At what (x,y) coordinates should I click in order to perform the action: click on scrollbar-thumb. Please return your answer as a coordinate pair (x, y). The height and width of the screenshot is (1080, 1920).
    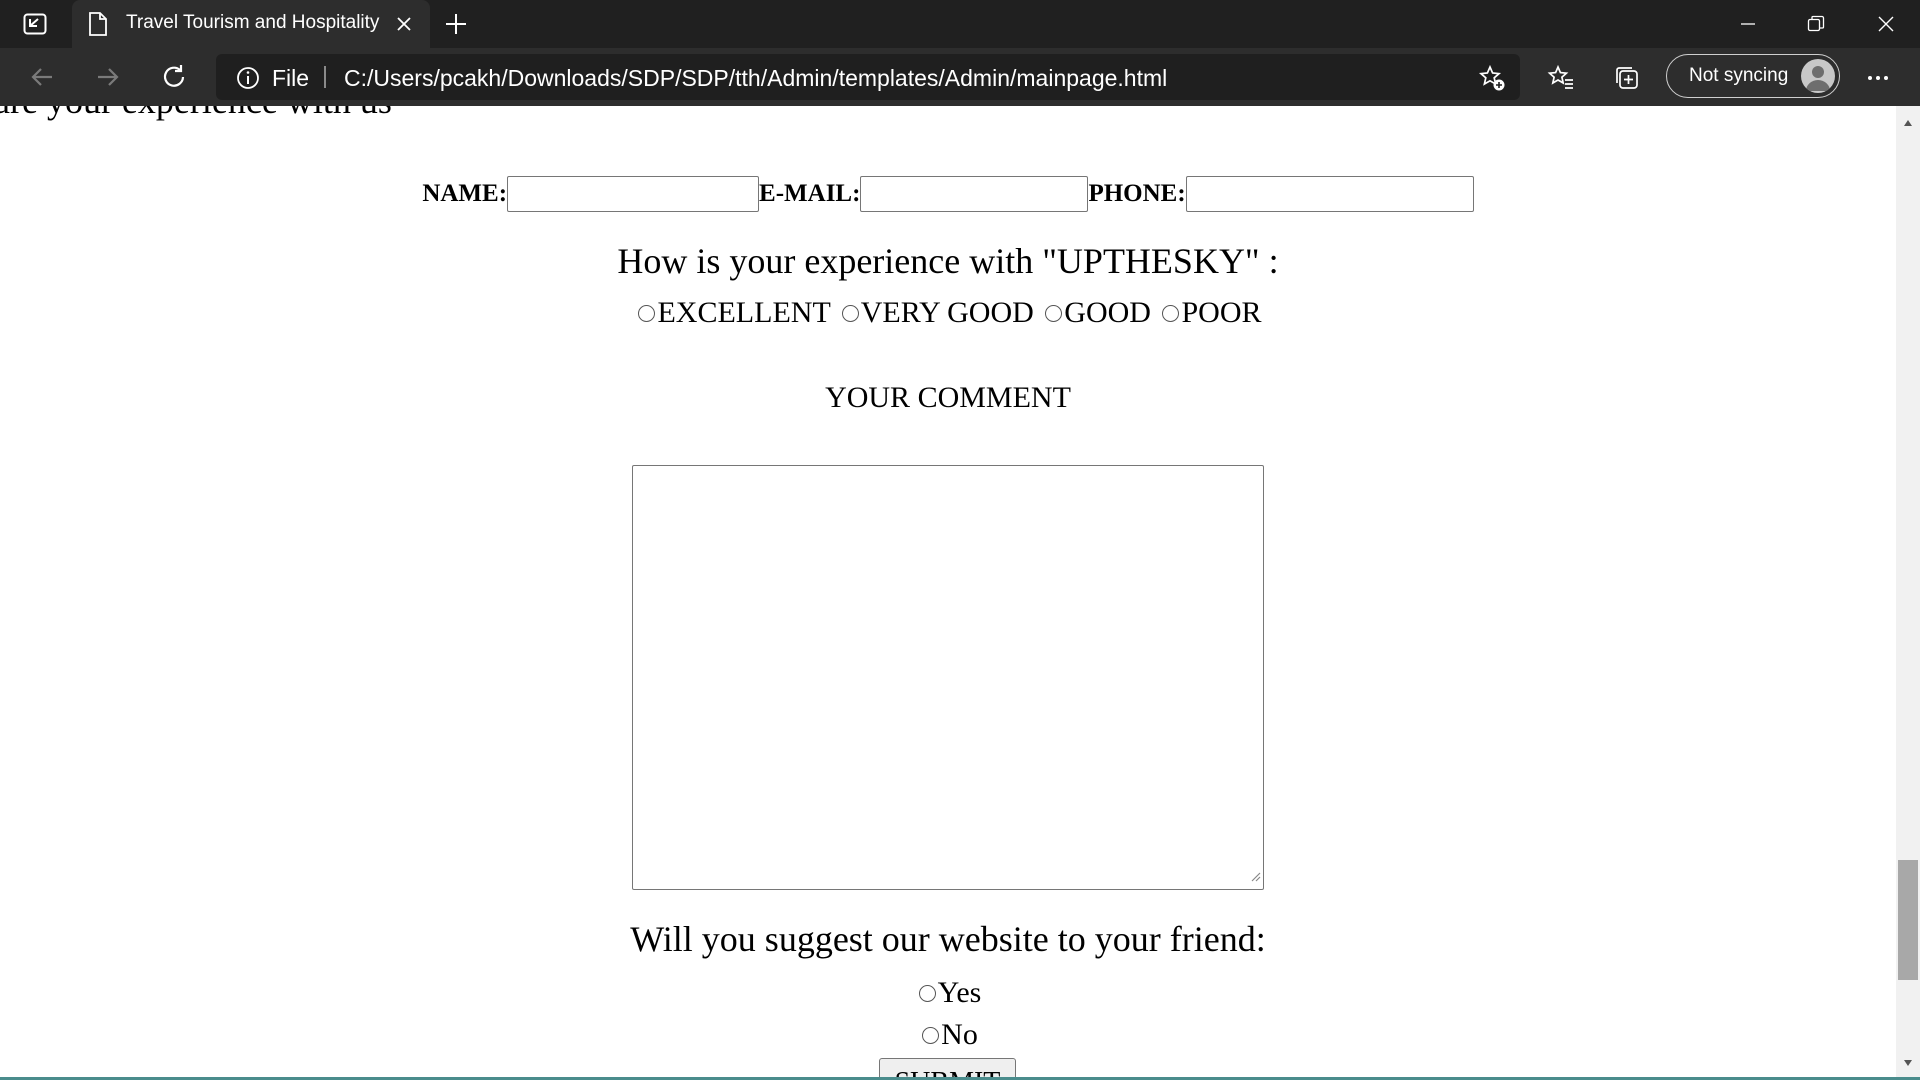
    Looking at the image, I should click on (1908, 920).